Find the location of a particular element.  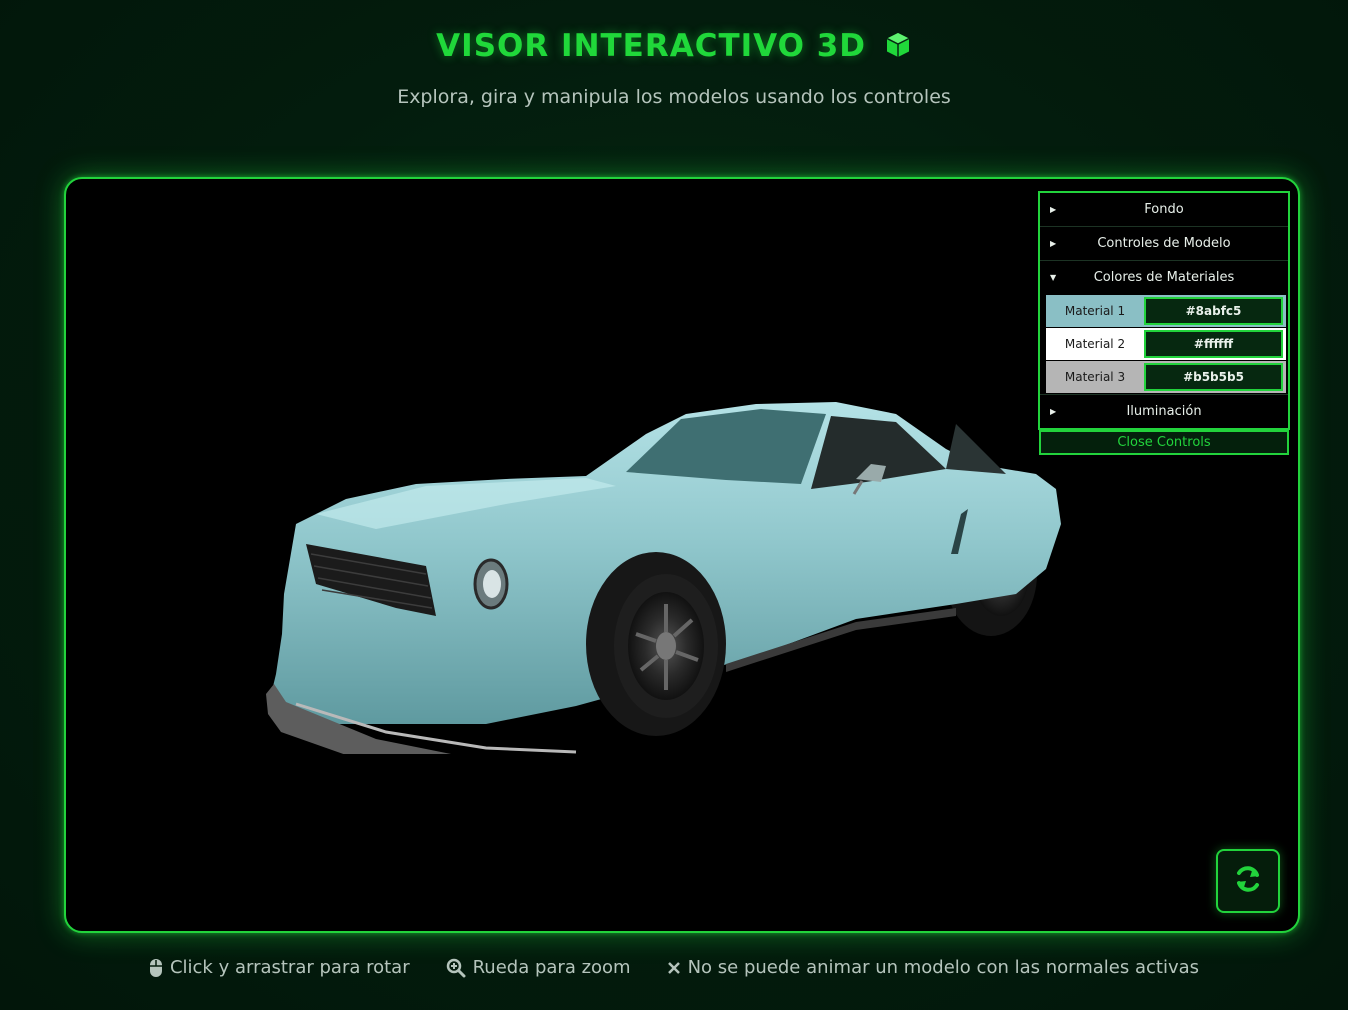

material-row-3: Material 3 #b5b5b5 is located at coordinates (1166, 377).